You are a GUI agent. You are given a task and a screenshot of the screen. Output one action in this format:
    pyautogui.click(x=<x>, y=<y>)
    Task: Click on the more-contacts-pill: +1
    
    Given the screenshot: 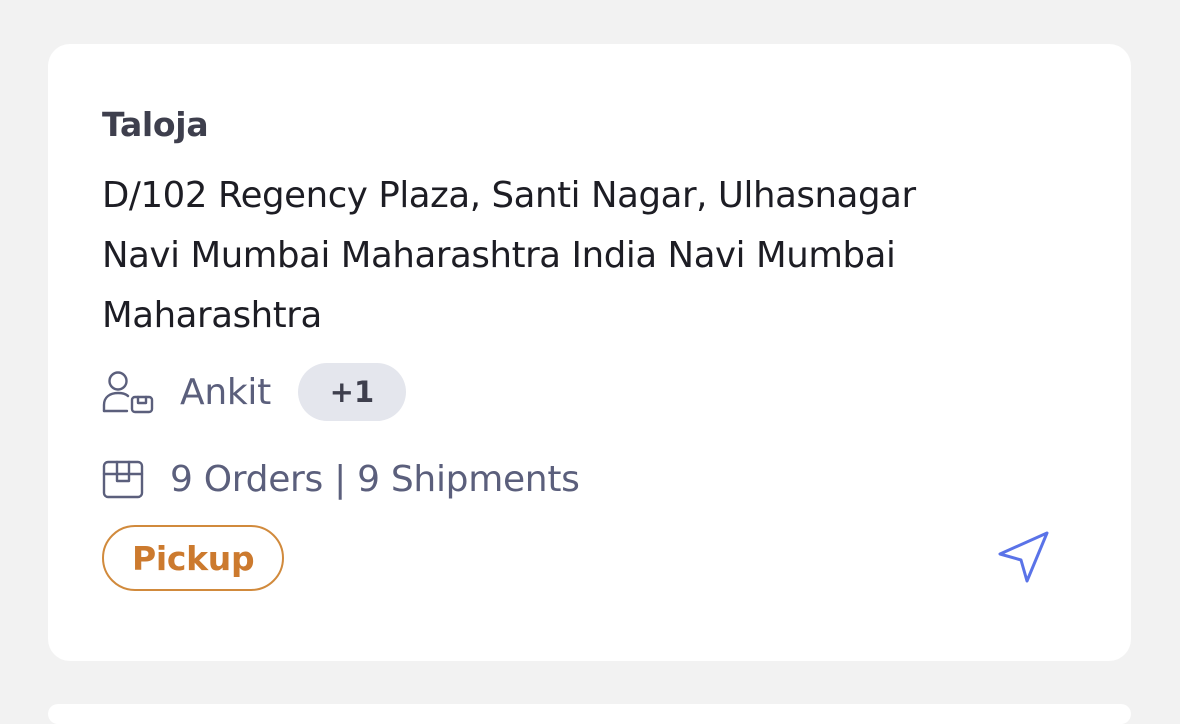 What is the action you would take?
    pyautogui.click(x=351, y=392)
    